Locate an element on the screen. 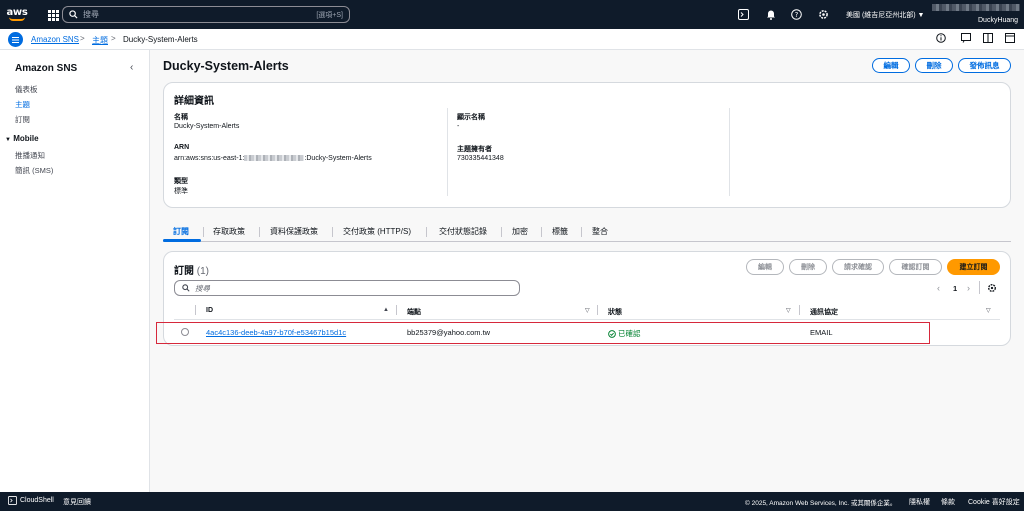 The image size is (1024, 511). table-settings-gear-icon is located at coordinates (992, 289).